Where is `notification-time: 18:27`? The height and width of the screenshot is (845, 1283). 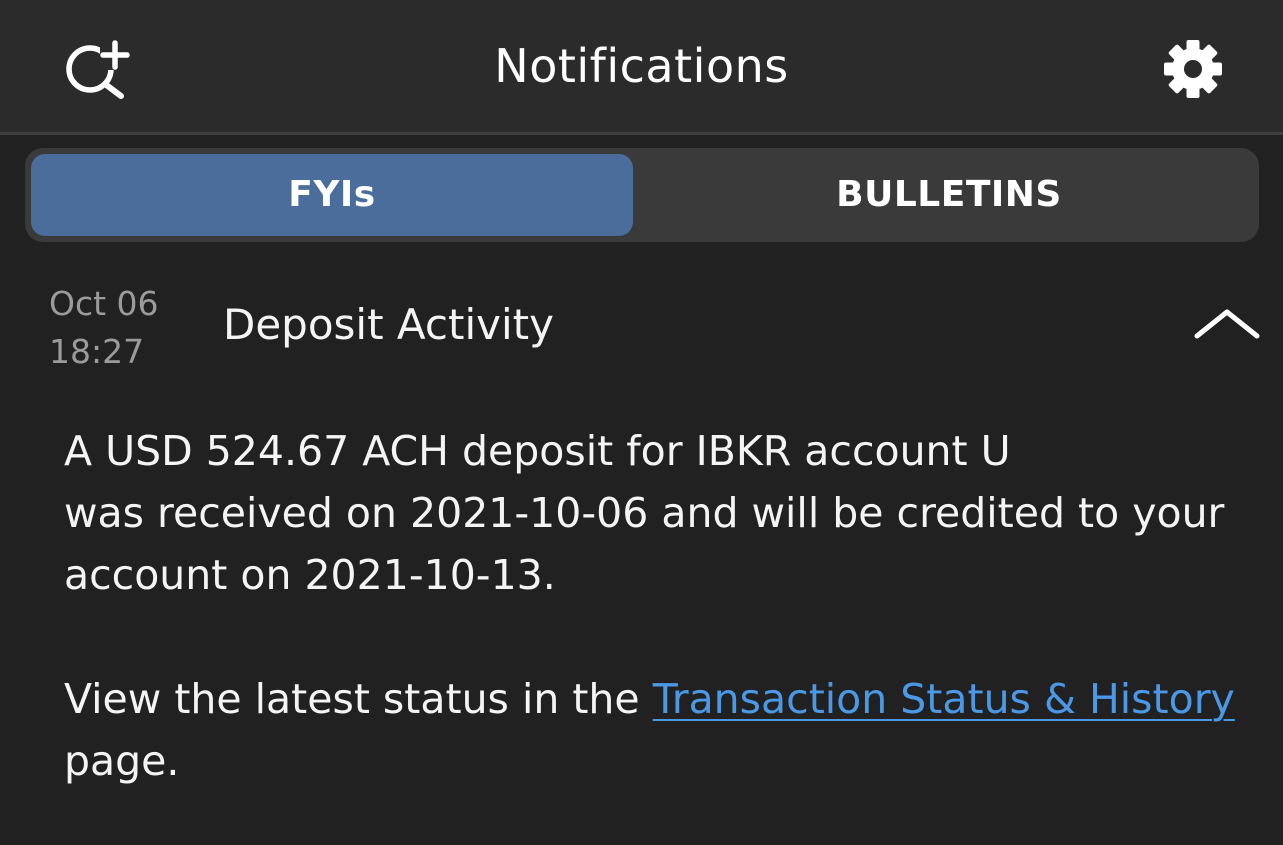
notification-time: 18:27 is located at coordinates (97, 351).